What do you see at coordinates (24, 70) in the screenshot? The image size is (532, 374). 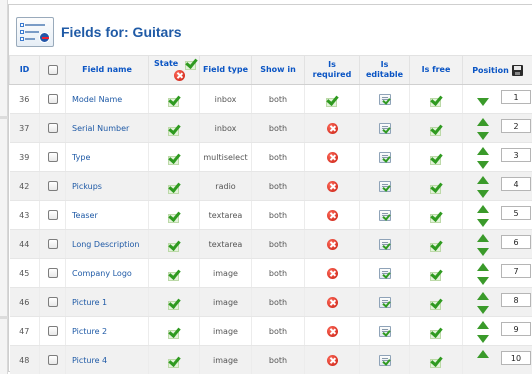 I see `column-header-id: ID` at bounding box center [24, 70].